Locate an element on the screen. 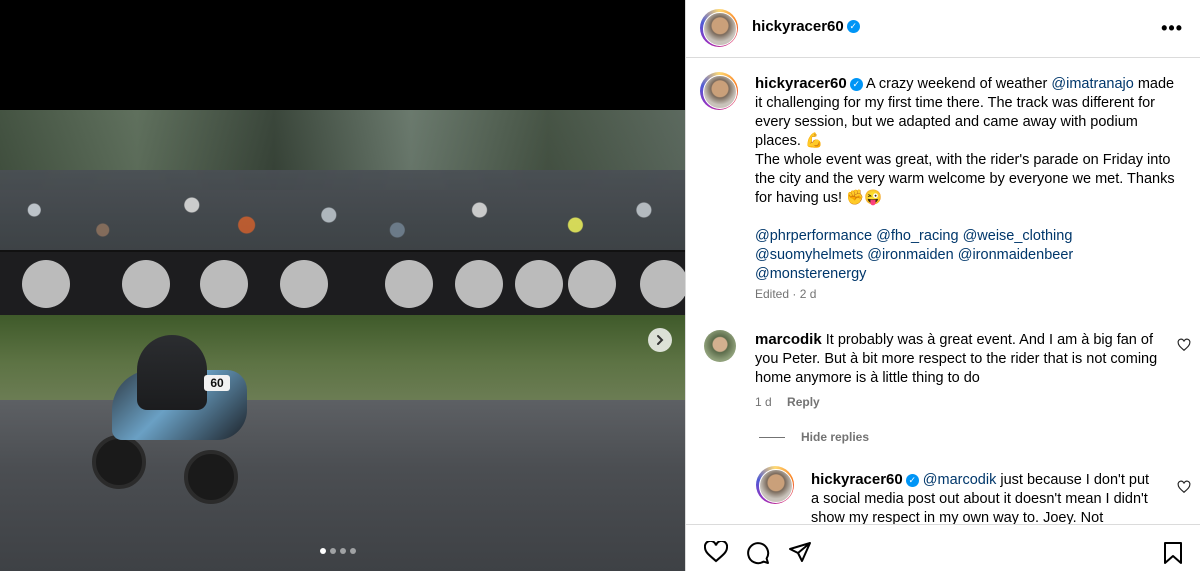 This screenshot has width=1200, height=572. share-paper-plane-icon is located at coordinates (800, 552).